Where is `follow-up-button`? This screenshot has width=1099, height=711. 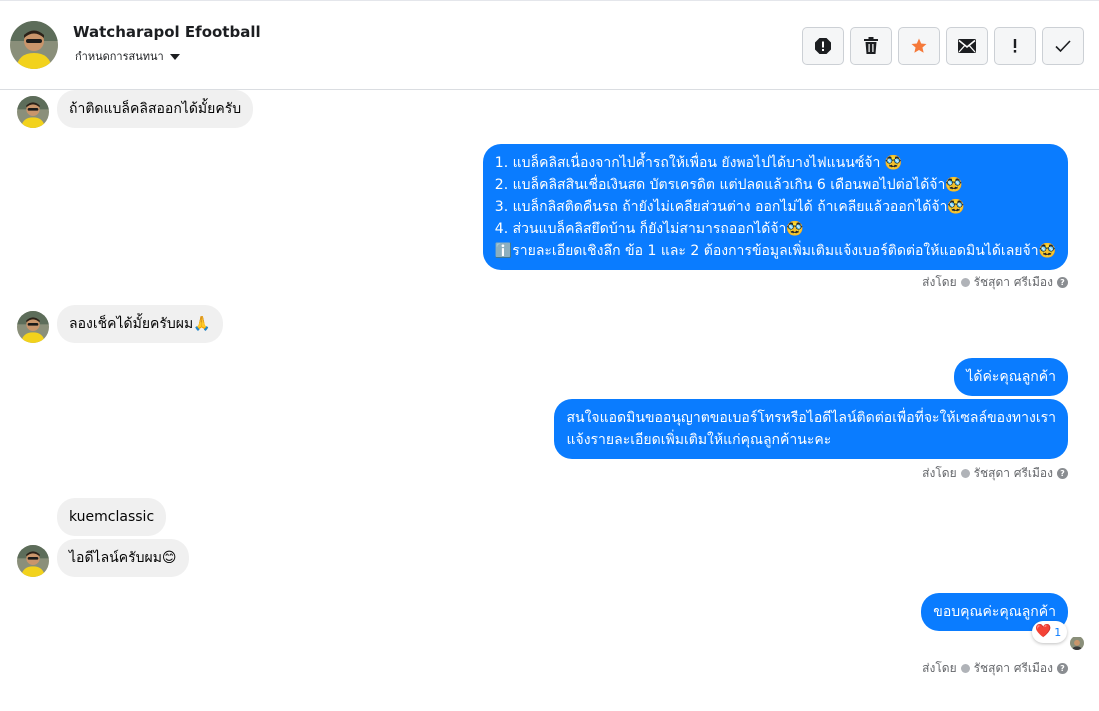 follow-up-button is located at coordinates (1015, 46).